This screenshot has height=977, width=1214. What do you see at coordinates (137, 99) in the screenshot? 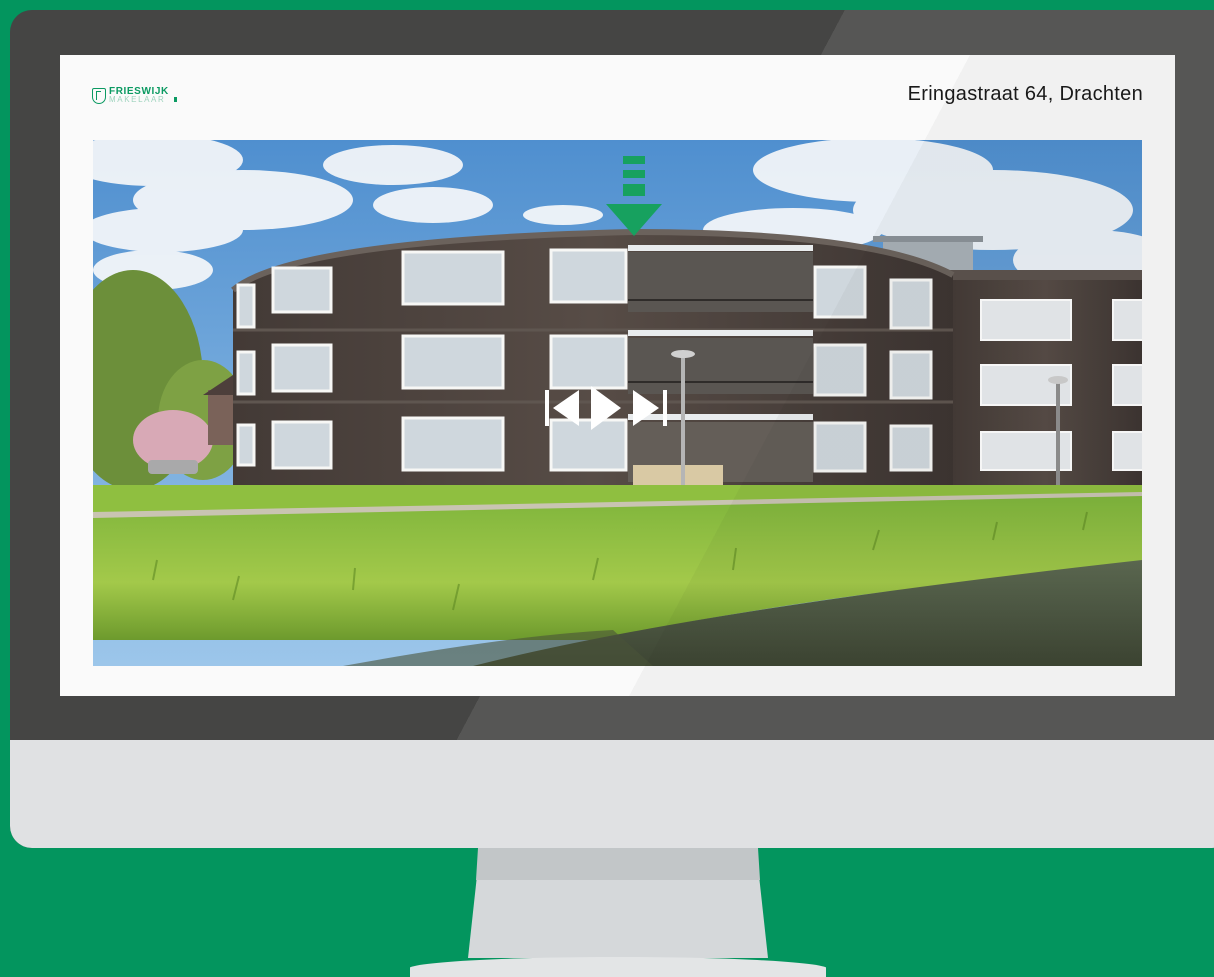
I see `logo-subtitle: MAKELAAR` at bounding box center [137, 99].